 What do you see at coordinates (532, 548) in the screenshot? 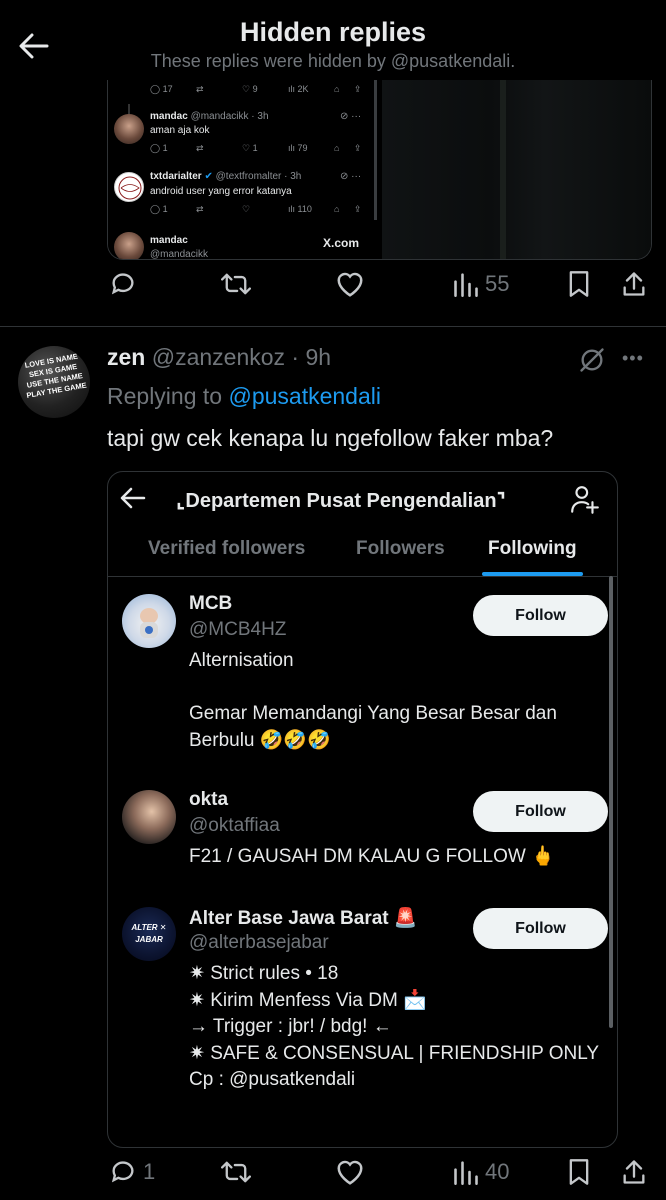
I see `tab-following: Following` at bounding box center [532, 548].